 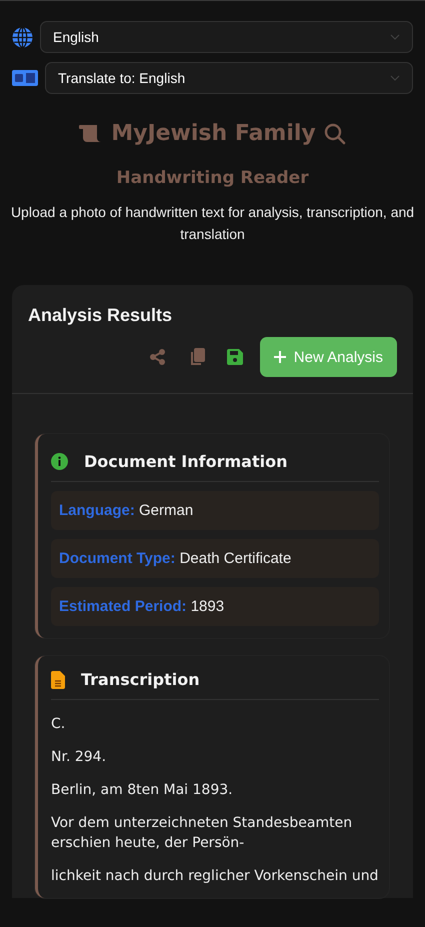 I want to click on field-label: Language:, so click(x=97, y=510).